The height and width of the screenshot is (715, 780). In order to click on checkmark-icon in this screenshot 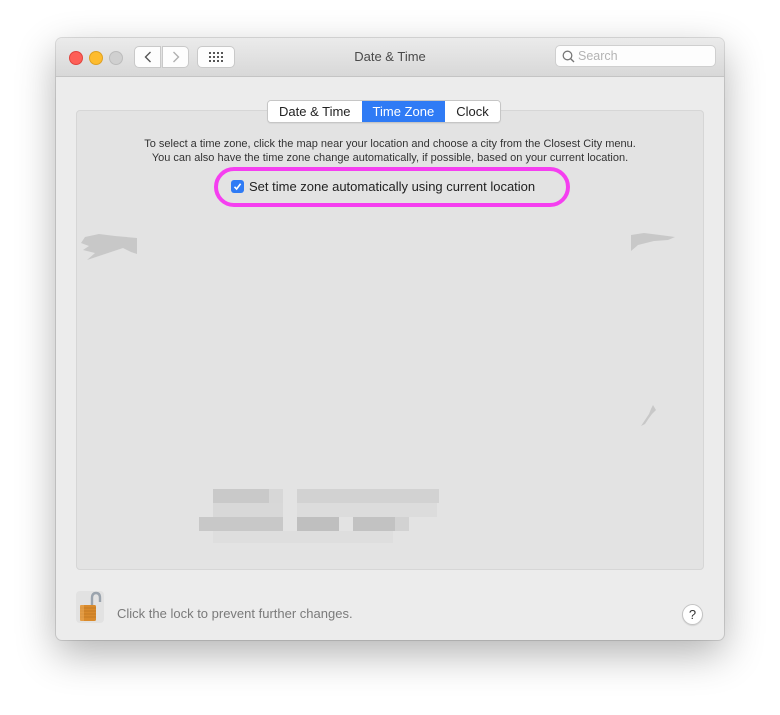, I will do `click(237, 187)`.